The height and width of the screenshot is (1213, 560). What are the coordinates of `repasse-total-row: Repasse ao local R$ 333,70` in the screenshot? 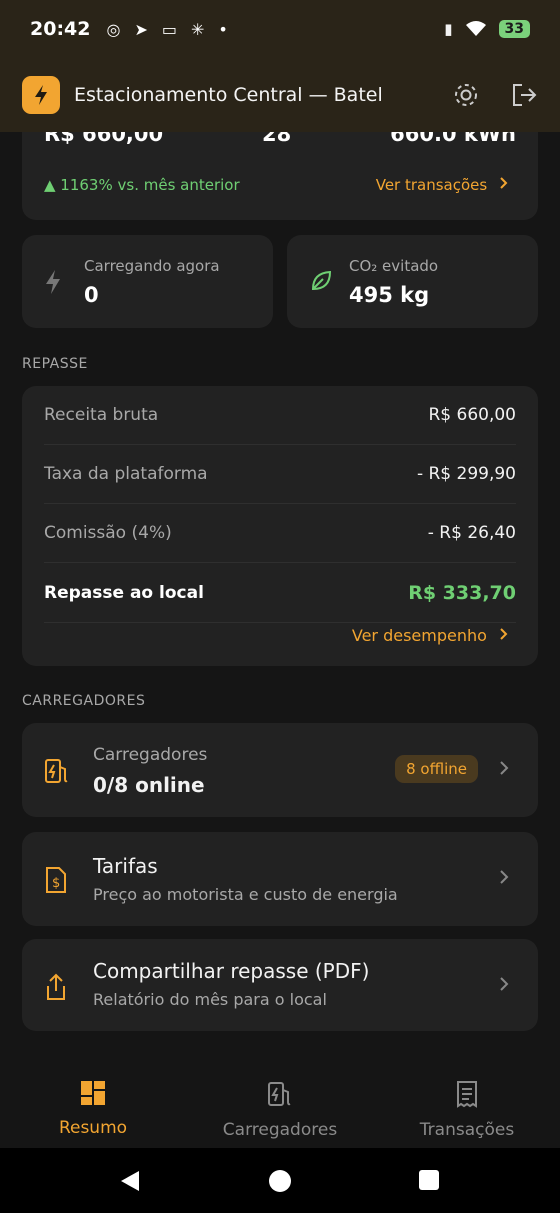 It's located at (280, 593).